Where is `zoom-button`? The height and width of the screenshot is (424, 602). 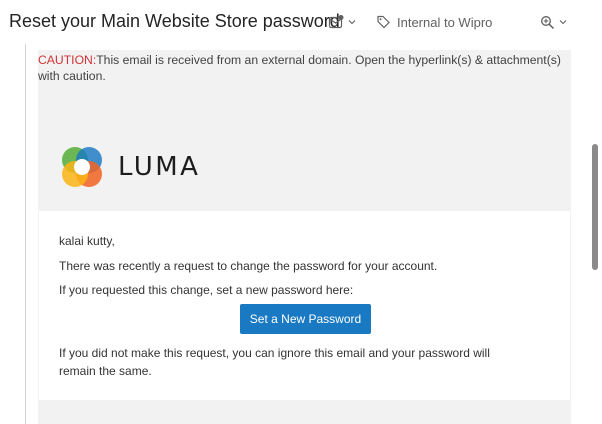
zoom-button is located at coordinates (553, 22).